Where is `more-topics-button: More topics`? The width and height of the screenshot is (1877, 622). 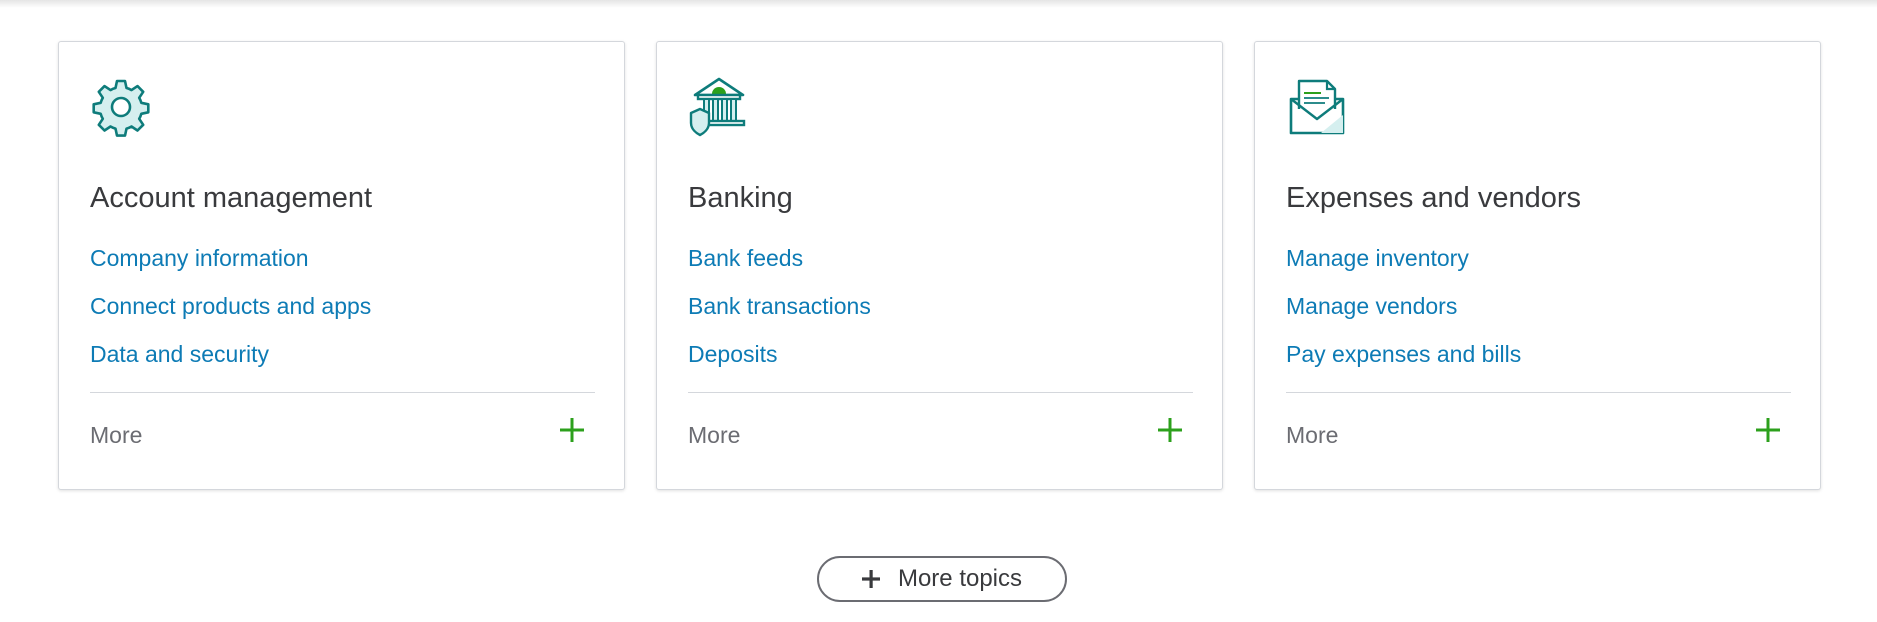 more-topics-button: More topics is located at coordinates (942, 579).